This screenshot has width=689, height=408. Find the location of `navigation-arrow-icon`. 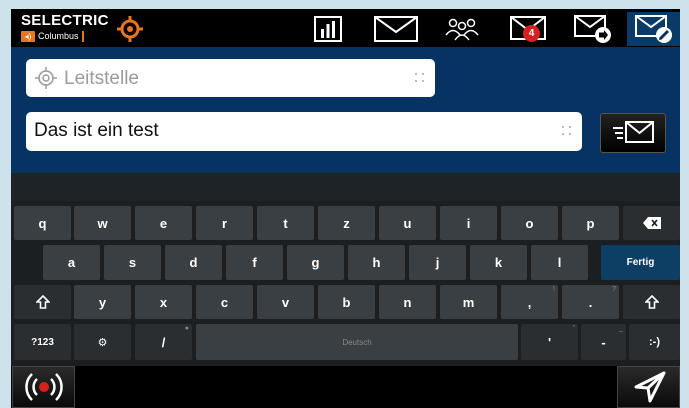

navigation-arrow-icon is located at coordinates (649, 387).